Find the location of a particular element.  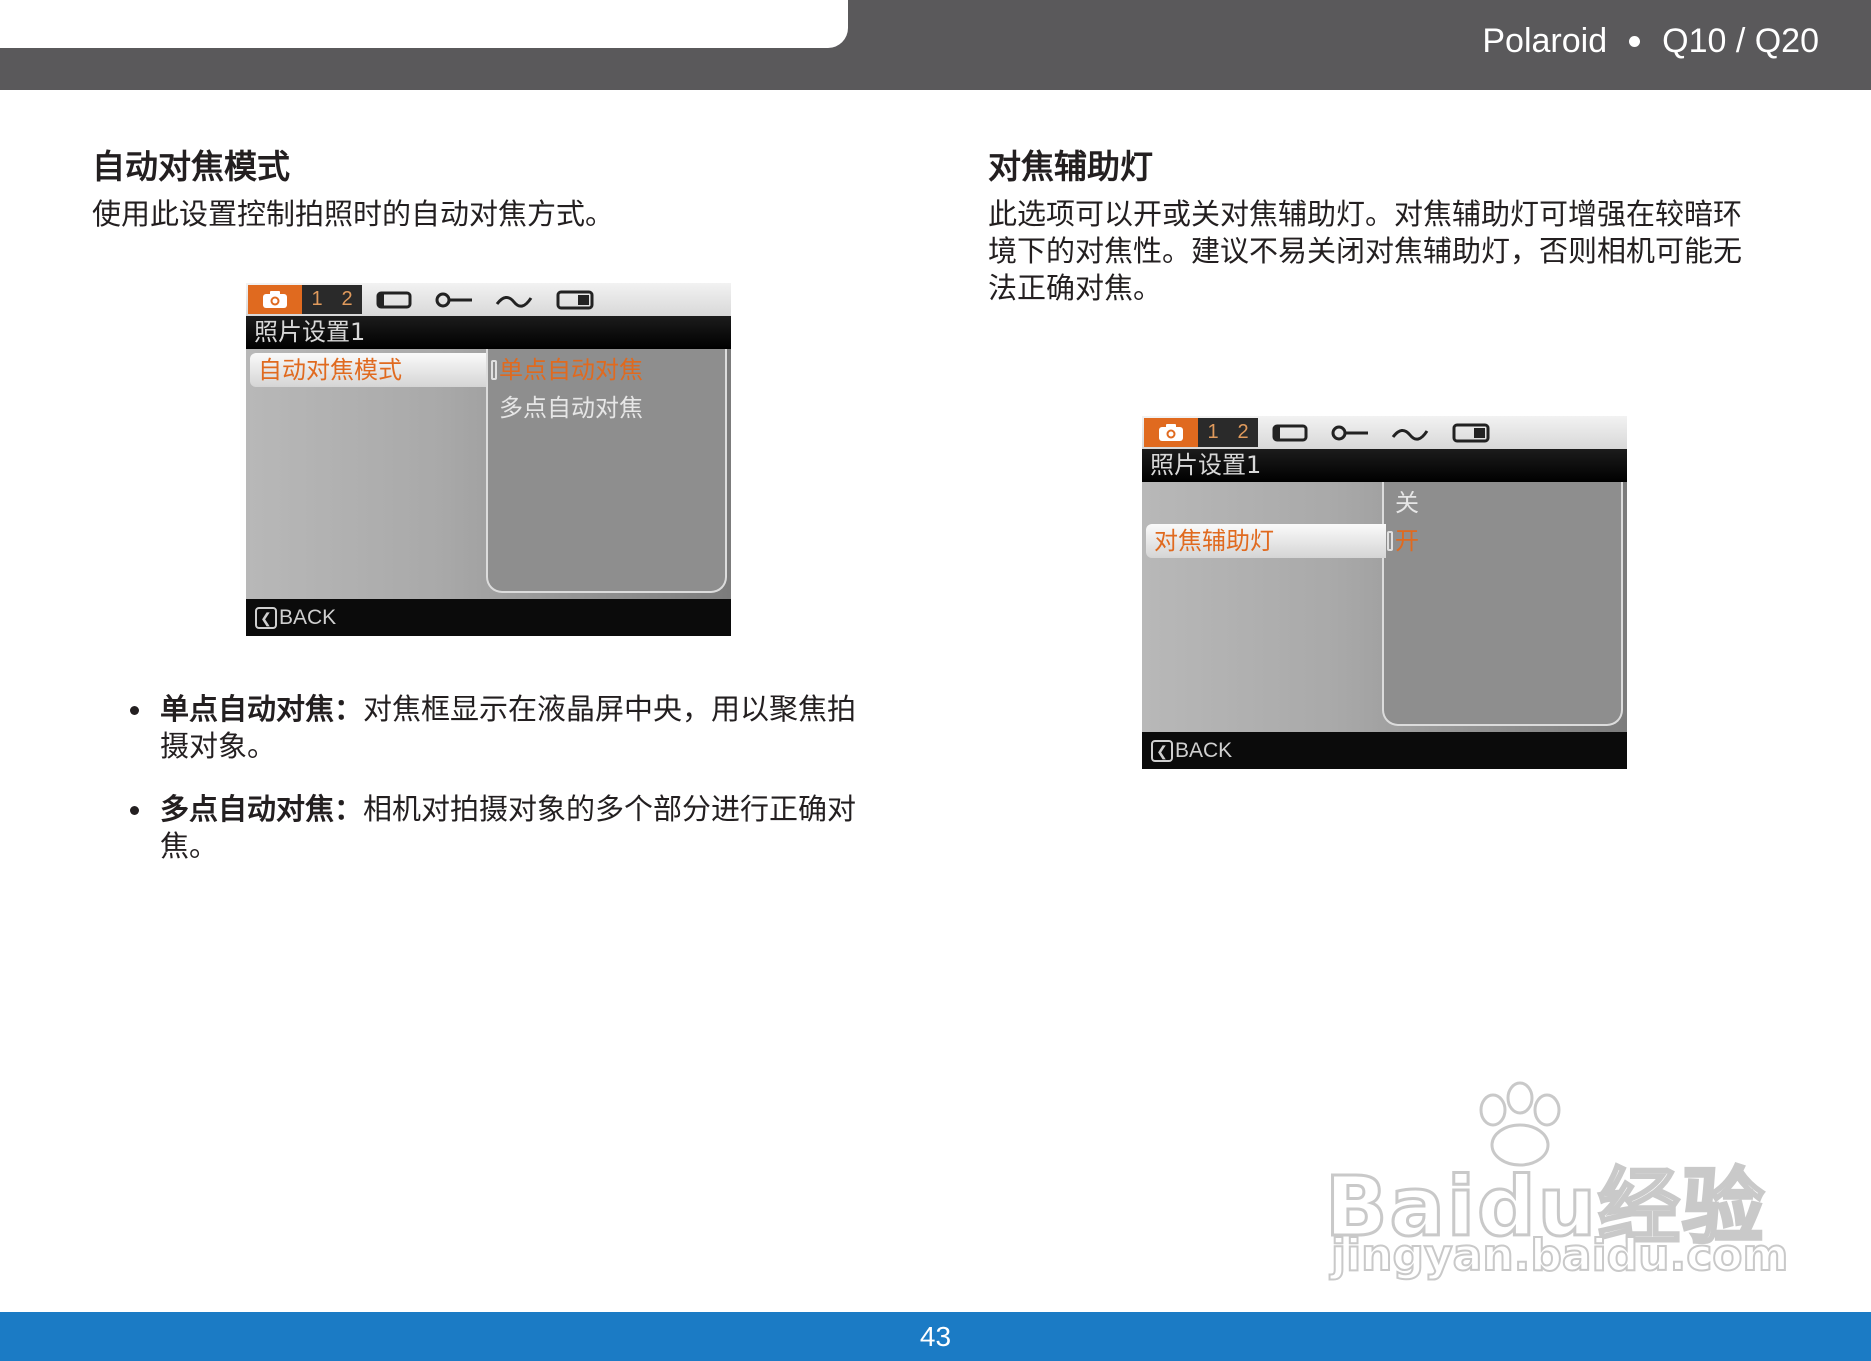

lcd-selected-item: 对焦辅助灯 is located at coordinates (1266, 541).